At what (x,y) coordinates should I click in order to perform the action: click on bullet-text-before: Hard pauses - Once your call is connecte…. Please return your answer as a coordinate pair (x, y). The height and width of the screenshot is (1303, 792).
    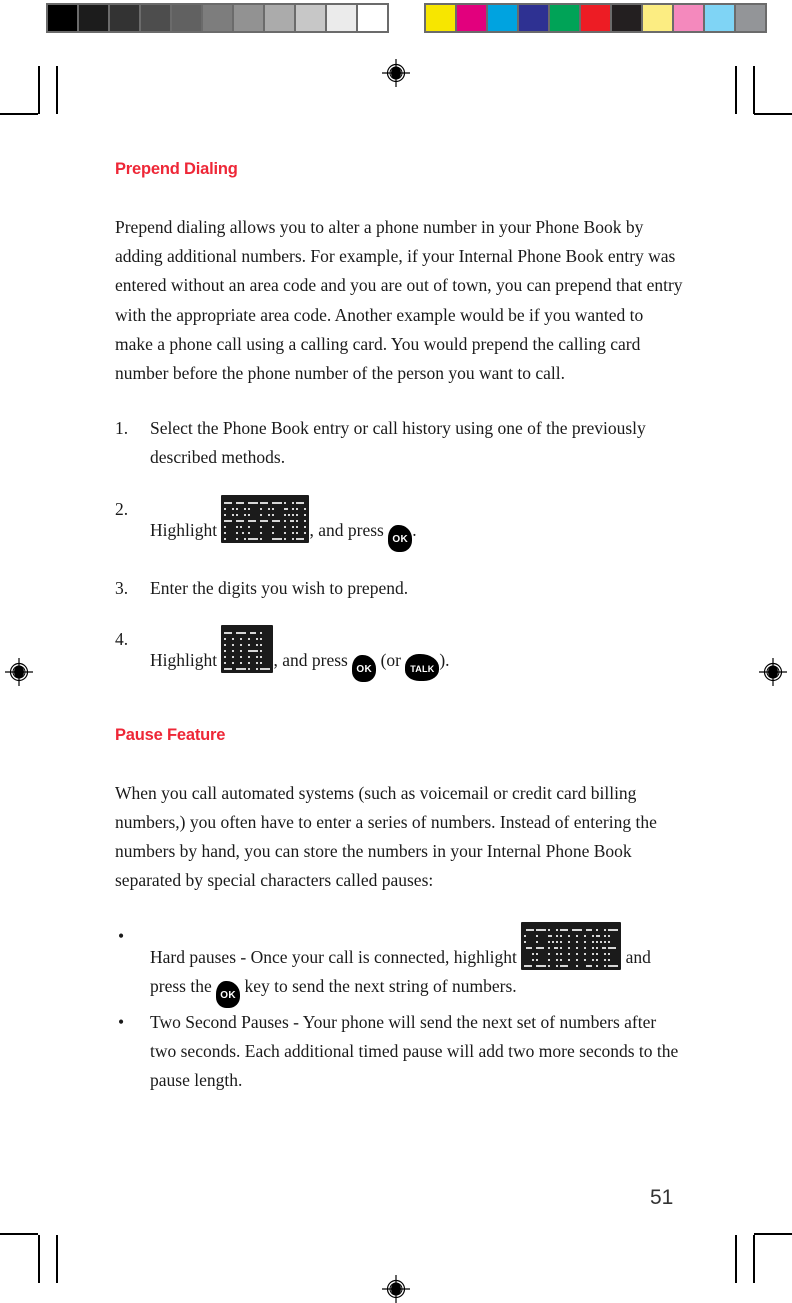
    Looking at the image, I should click on (333, 956).